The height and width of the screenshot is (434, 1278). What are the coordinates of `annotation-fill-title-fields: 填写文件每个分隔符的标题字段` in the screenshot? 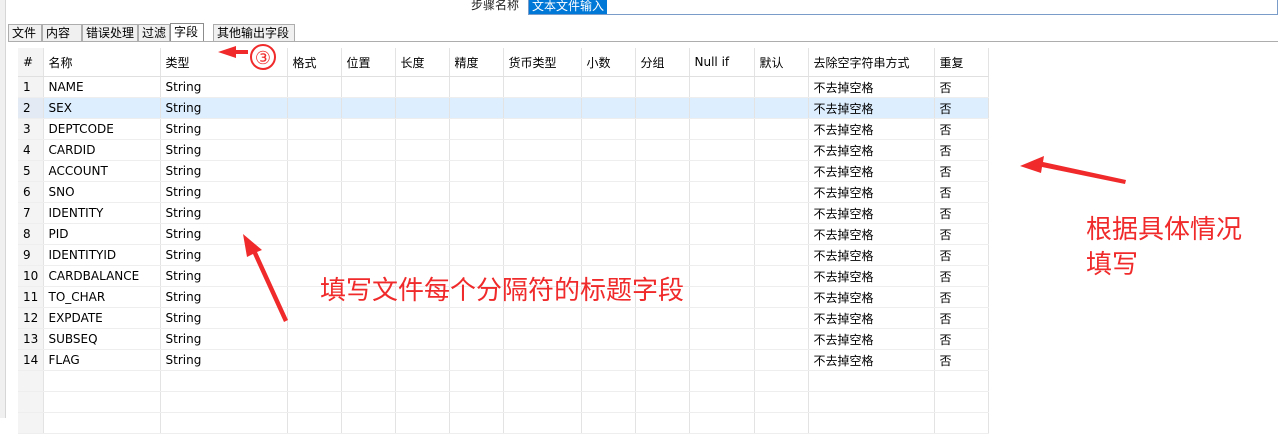 It's located at (502, 291).